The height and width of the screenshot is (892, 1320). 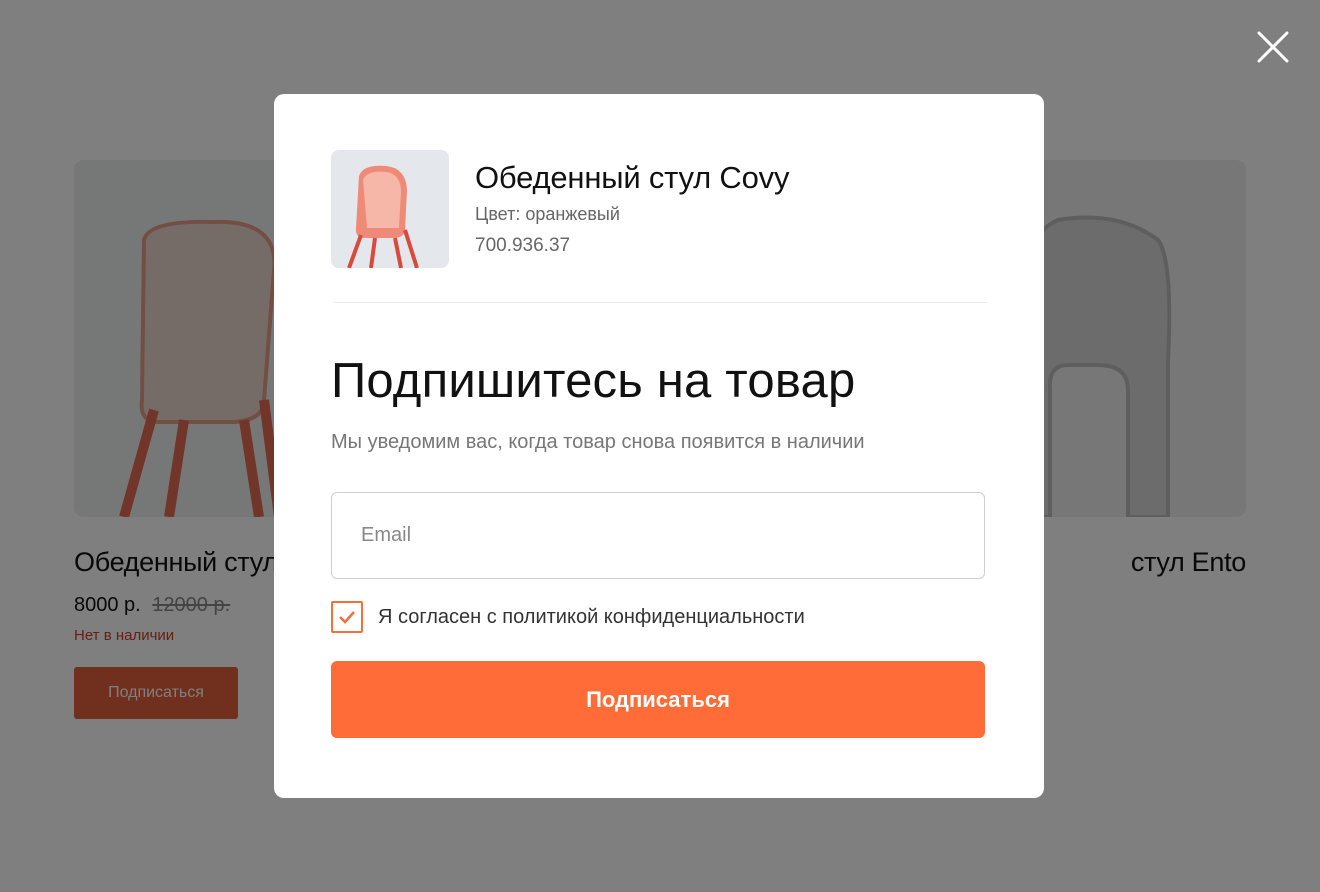 I want to click on product-color: Цвет: оранжевый, so click(x=547, y=214).